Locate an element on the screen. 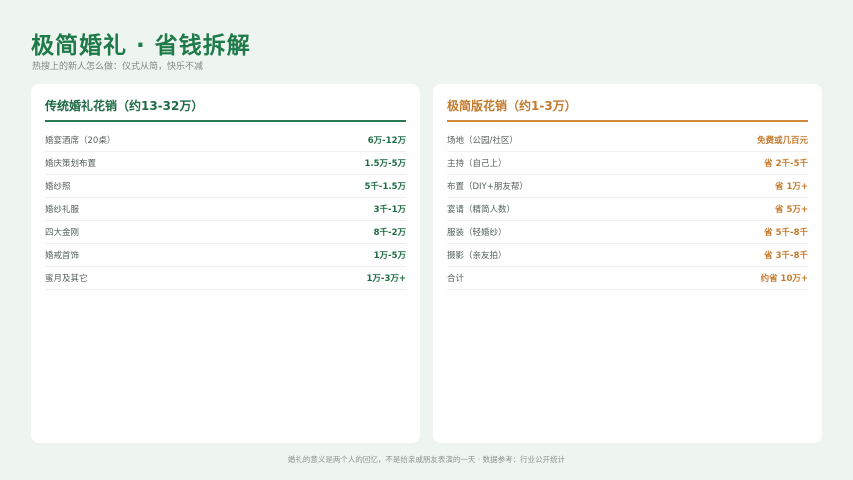 The height and width of the screenshot is (480, 853). cost-item-label: 布置（DIY+朋友帮） is located at coordinates (487, 187).